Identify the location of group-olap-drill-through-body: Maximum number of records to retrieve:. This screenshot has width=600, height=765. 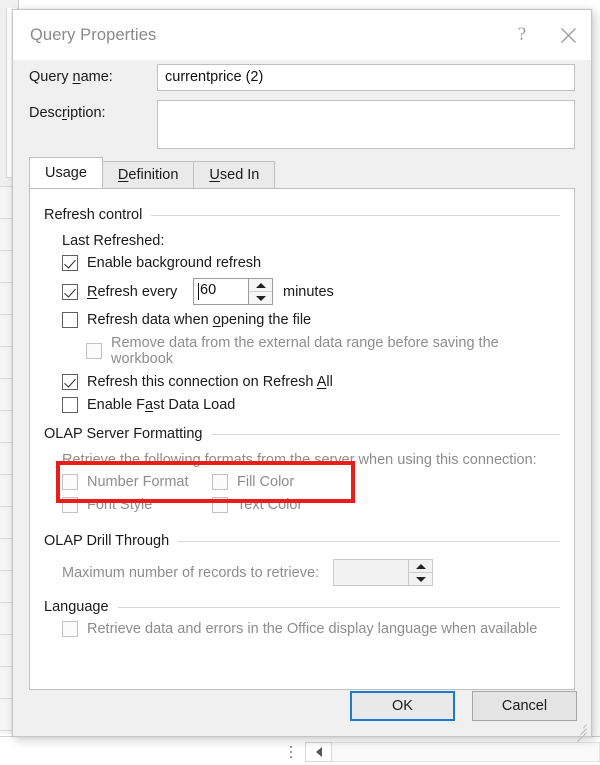
(302, 567).